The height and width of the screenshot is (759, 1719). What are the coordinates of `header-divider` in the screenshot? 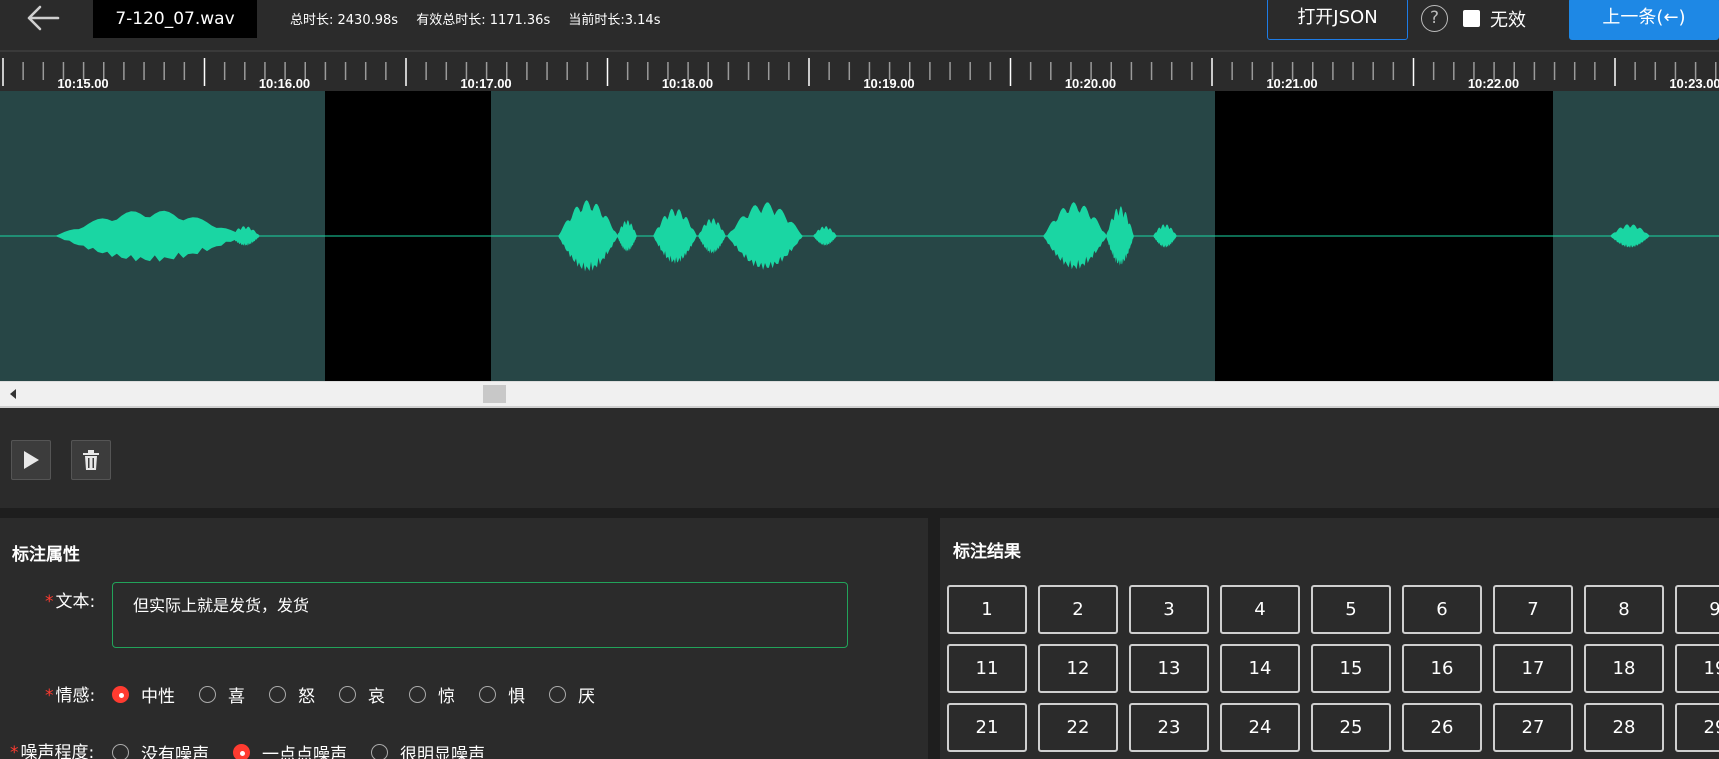 It's located at (859, 51).